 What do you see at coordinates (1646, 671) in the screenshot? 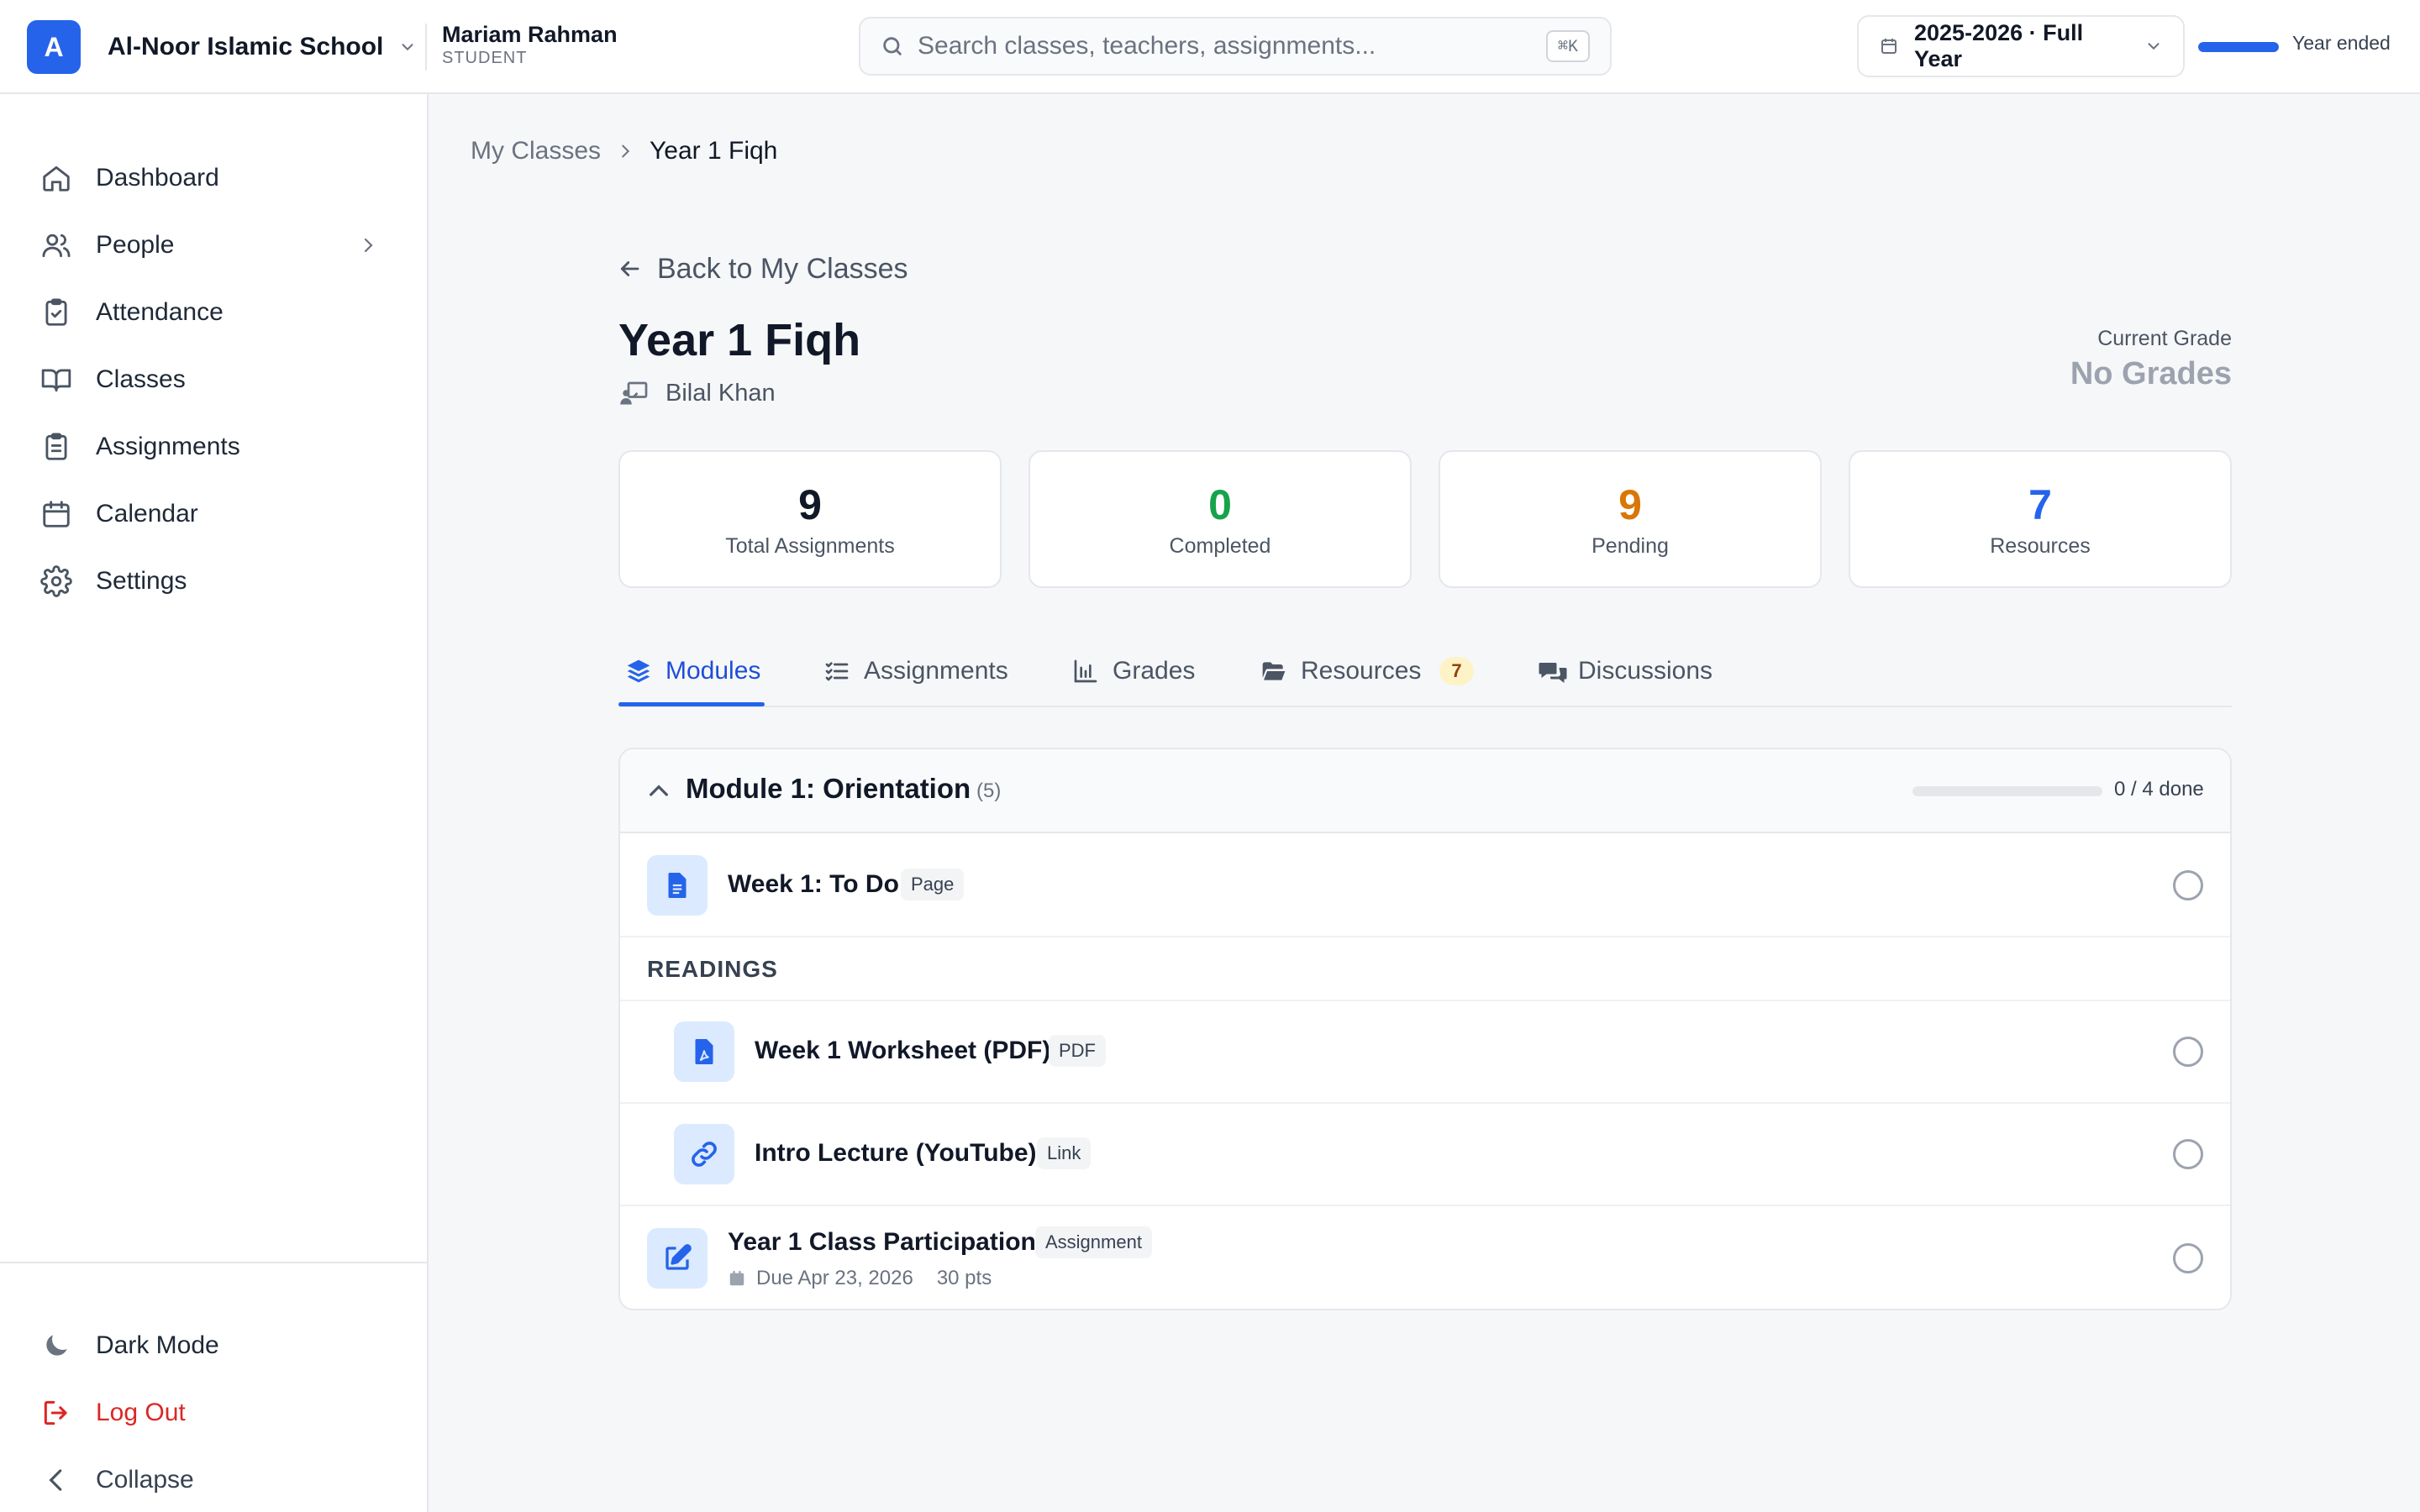
I see `tab-label: Discussions` at bounding box center [1646, 671].